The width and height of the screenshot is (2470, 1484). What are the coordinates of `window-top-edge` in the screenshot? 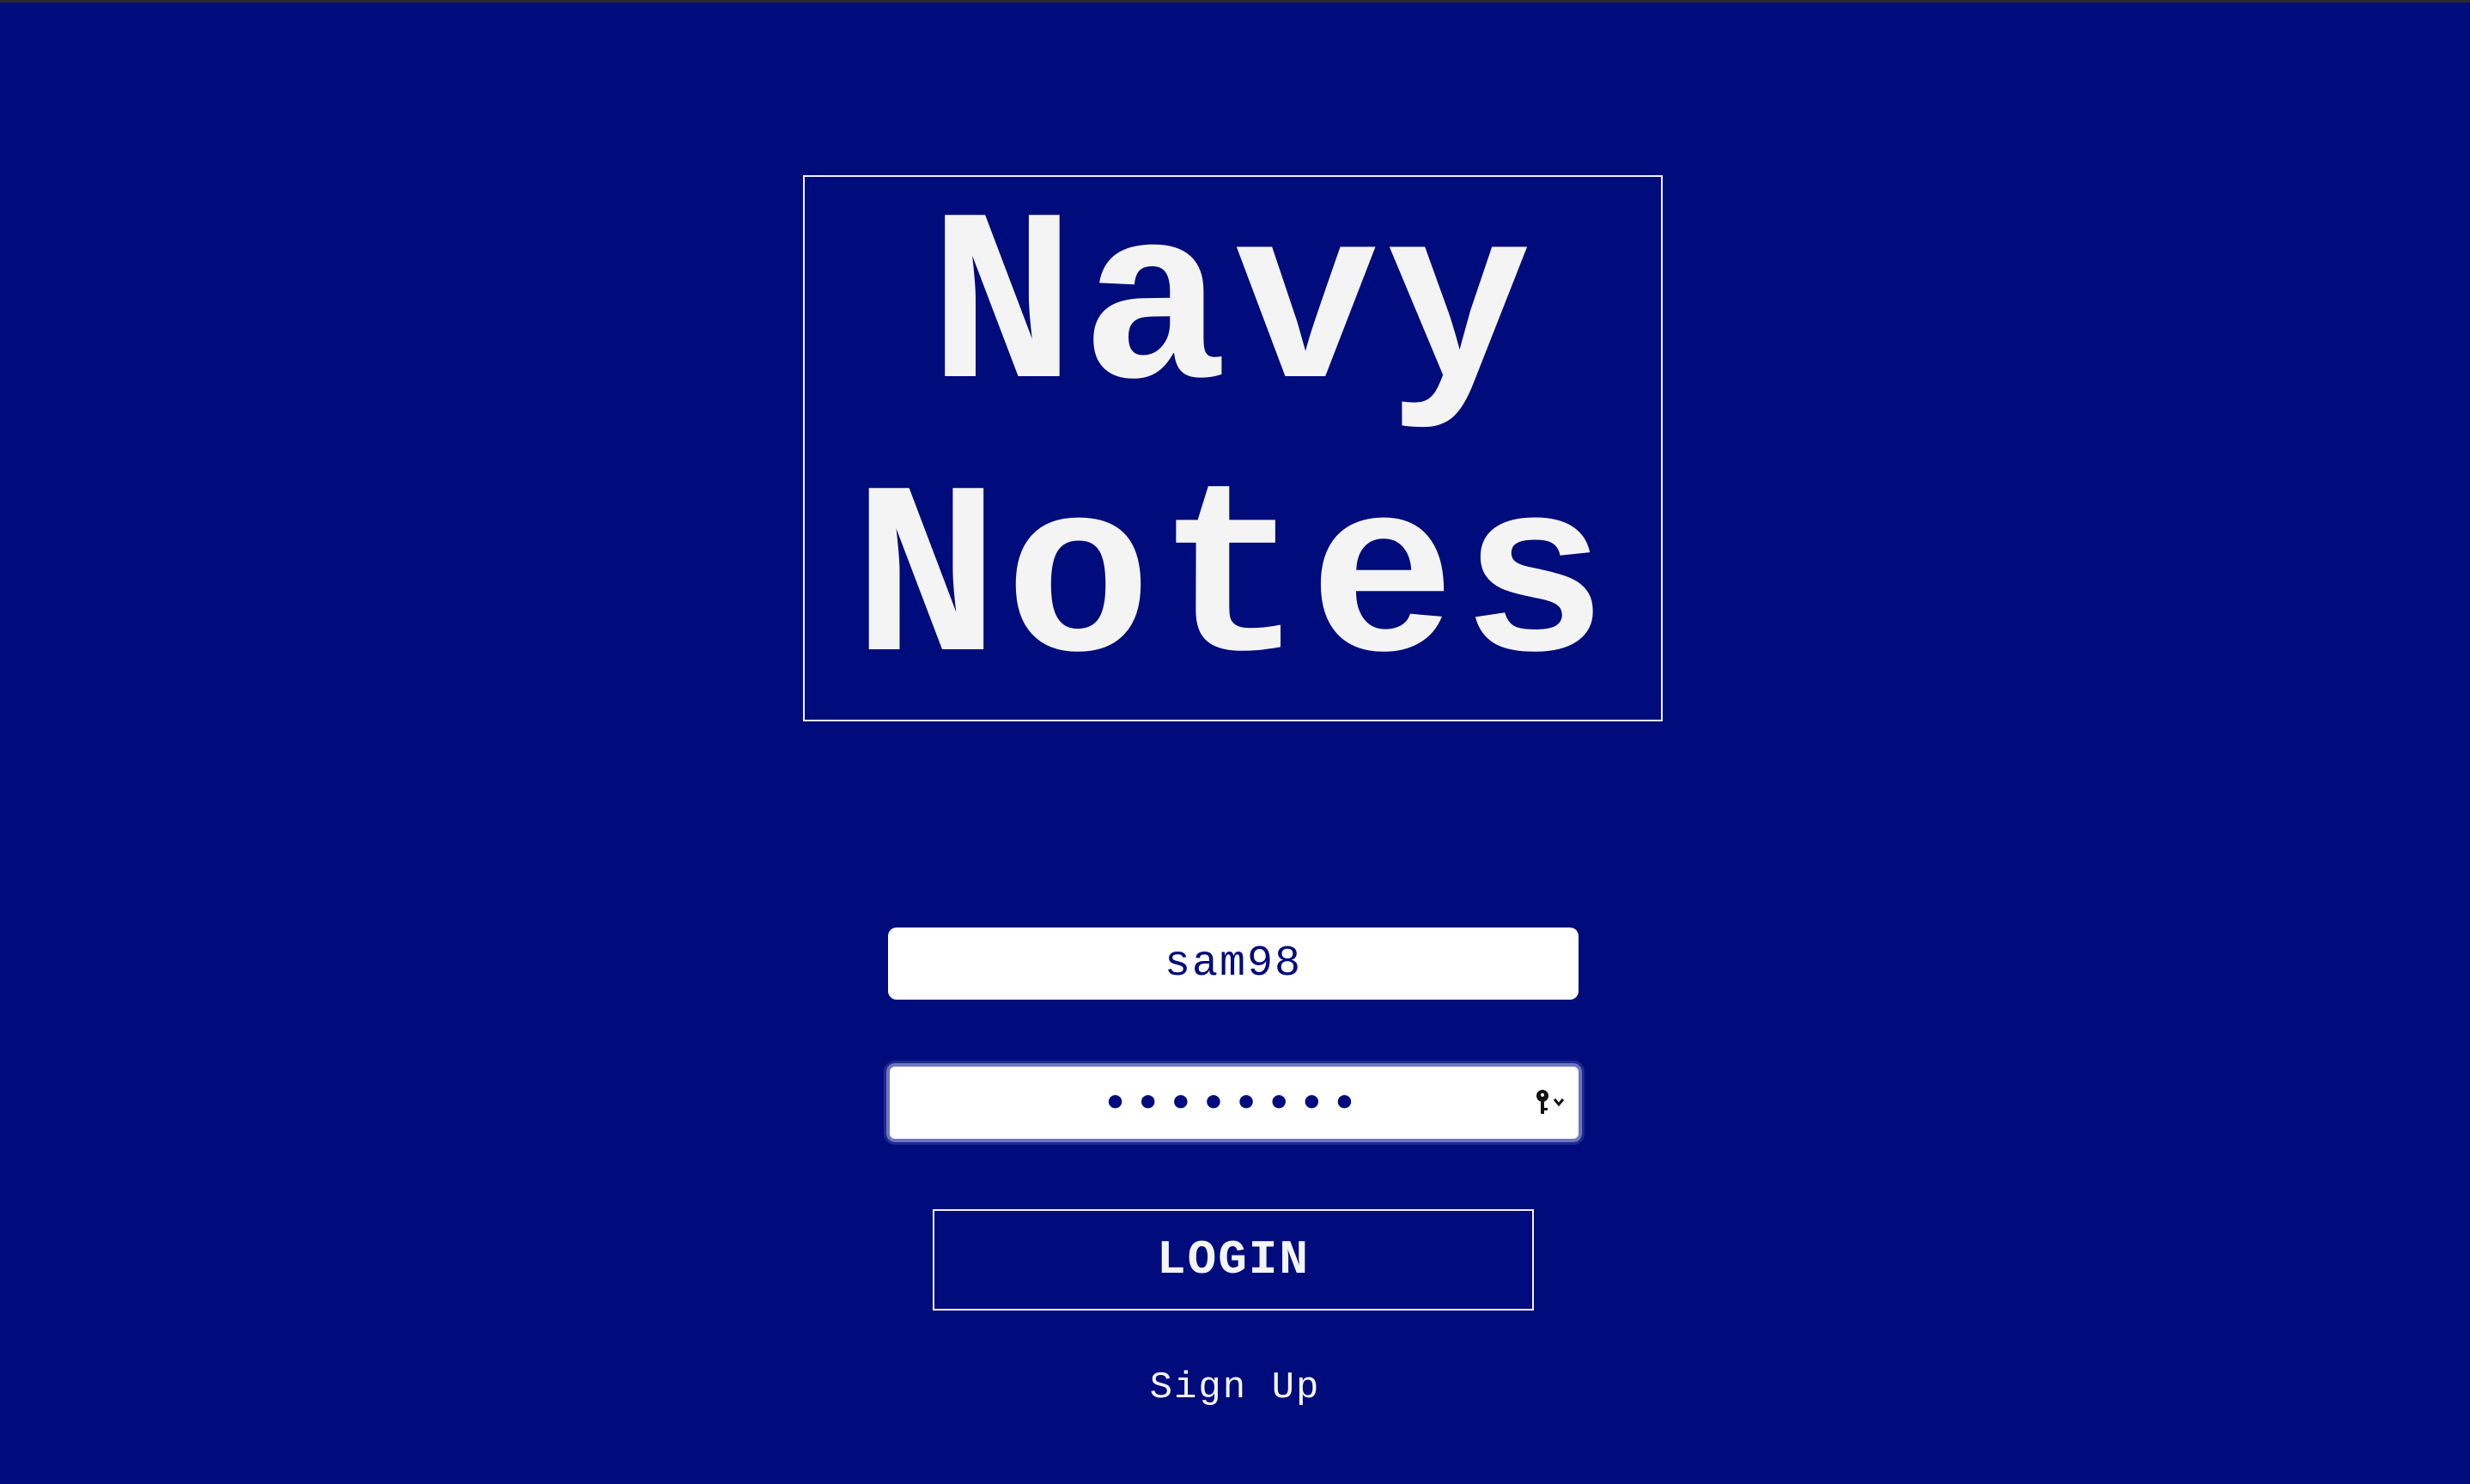 It's located at (1235, 2).